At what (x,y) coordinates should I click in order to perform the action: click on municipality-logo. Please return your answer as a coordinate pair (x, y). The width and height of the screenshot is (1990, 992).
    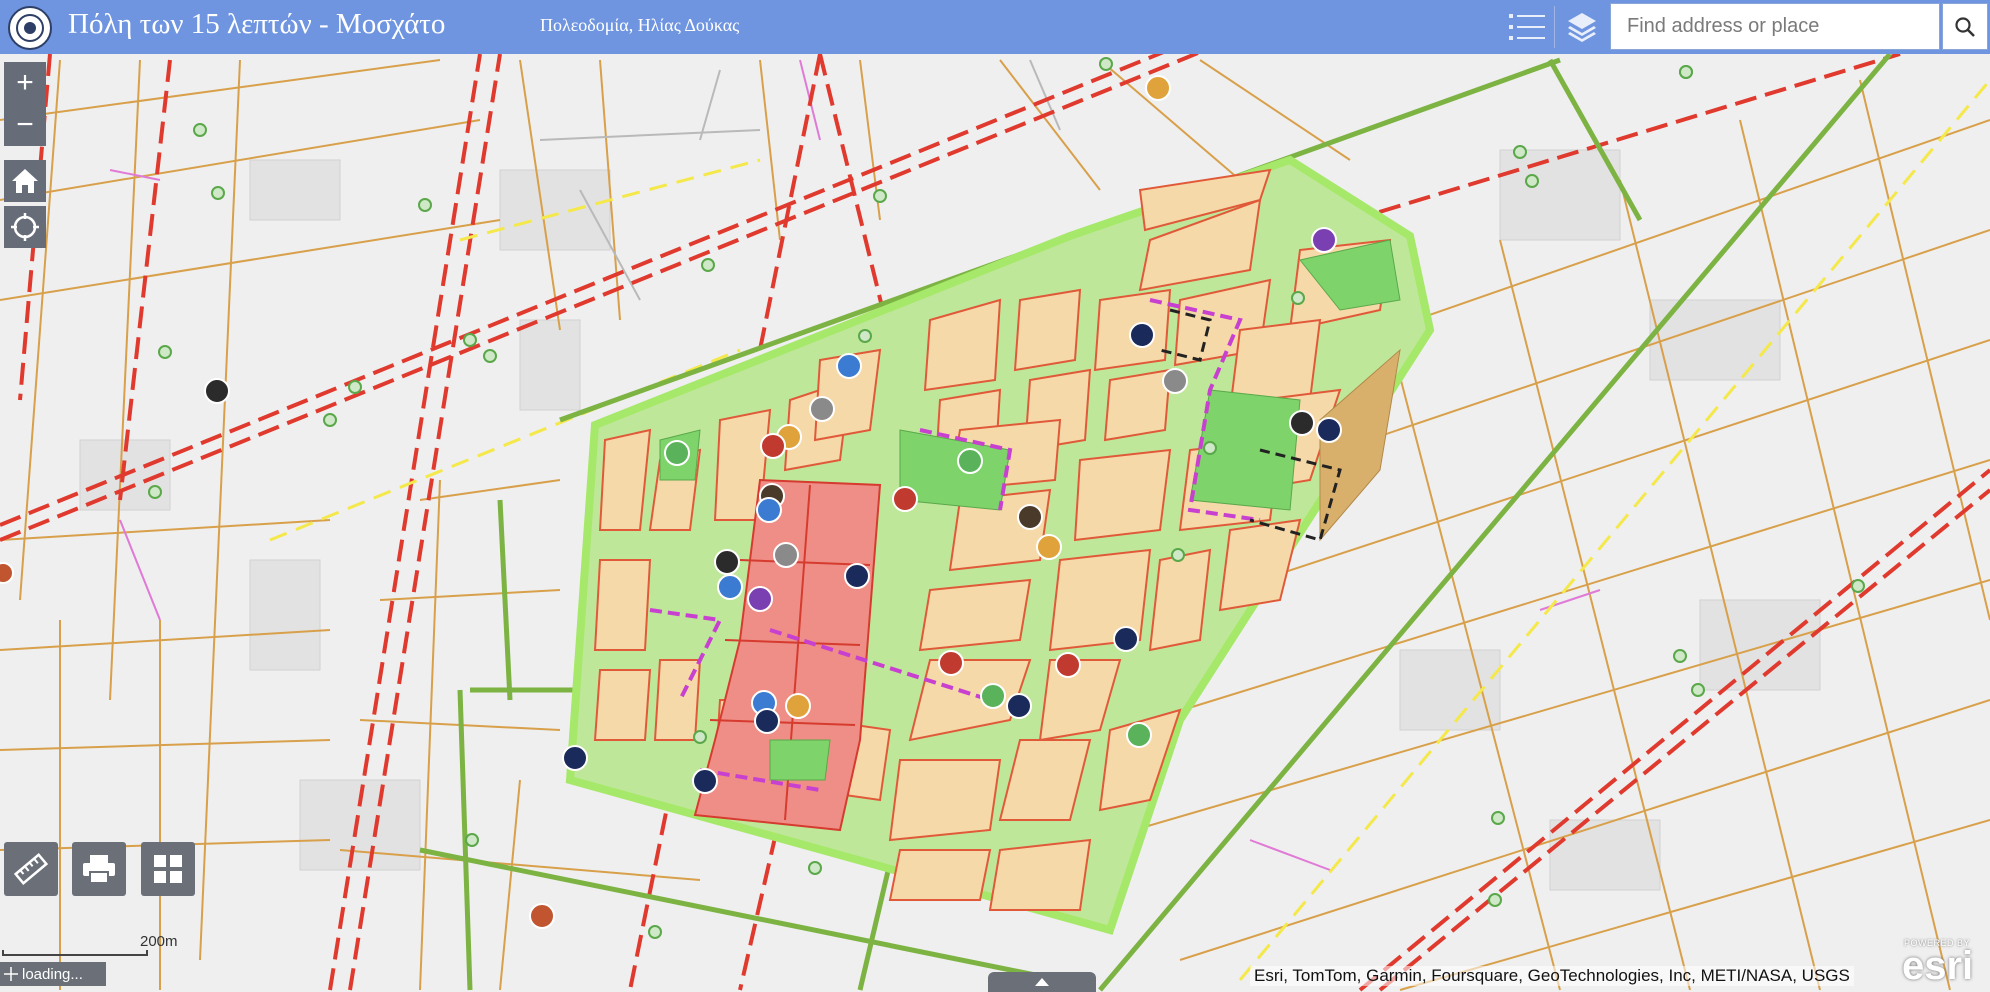
    Looking at the image, I should click on (30, 28).